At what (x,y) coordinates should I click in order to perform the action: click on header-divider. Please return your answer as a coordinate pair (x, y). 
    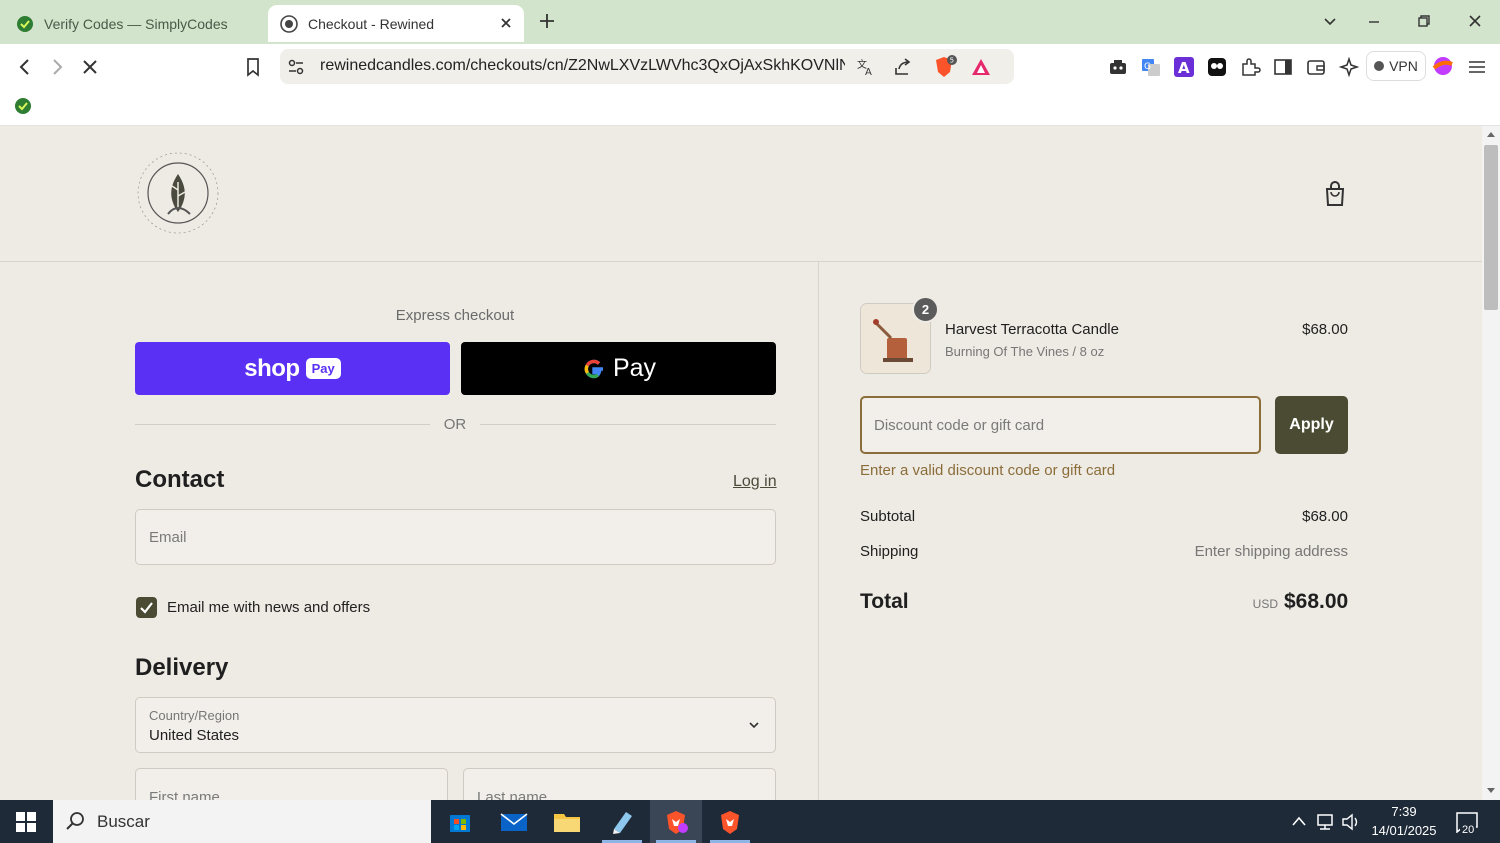
    Looking at the image, I should click on (741, 261).